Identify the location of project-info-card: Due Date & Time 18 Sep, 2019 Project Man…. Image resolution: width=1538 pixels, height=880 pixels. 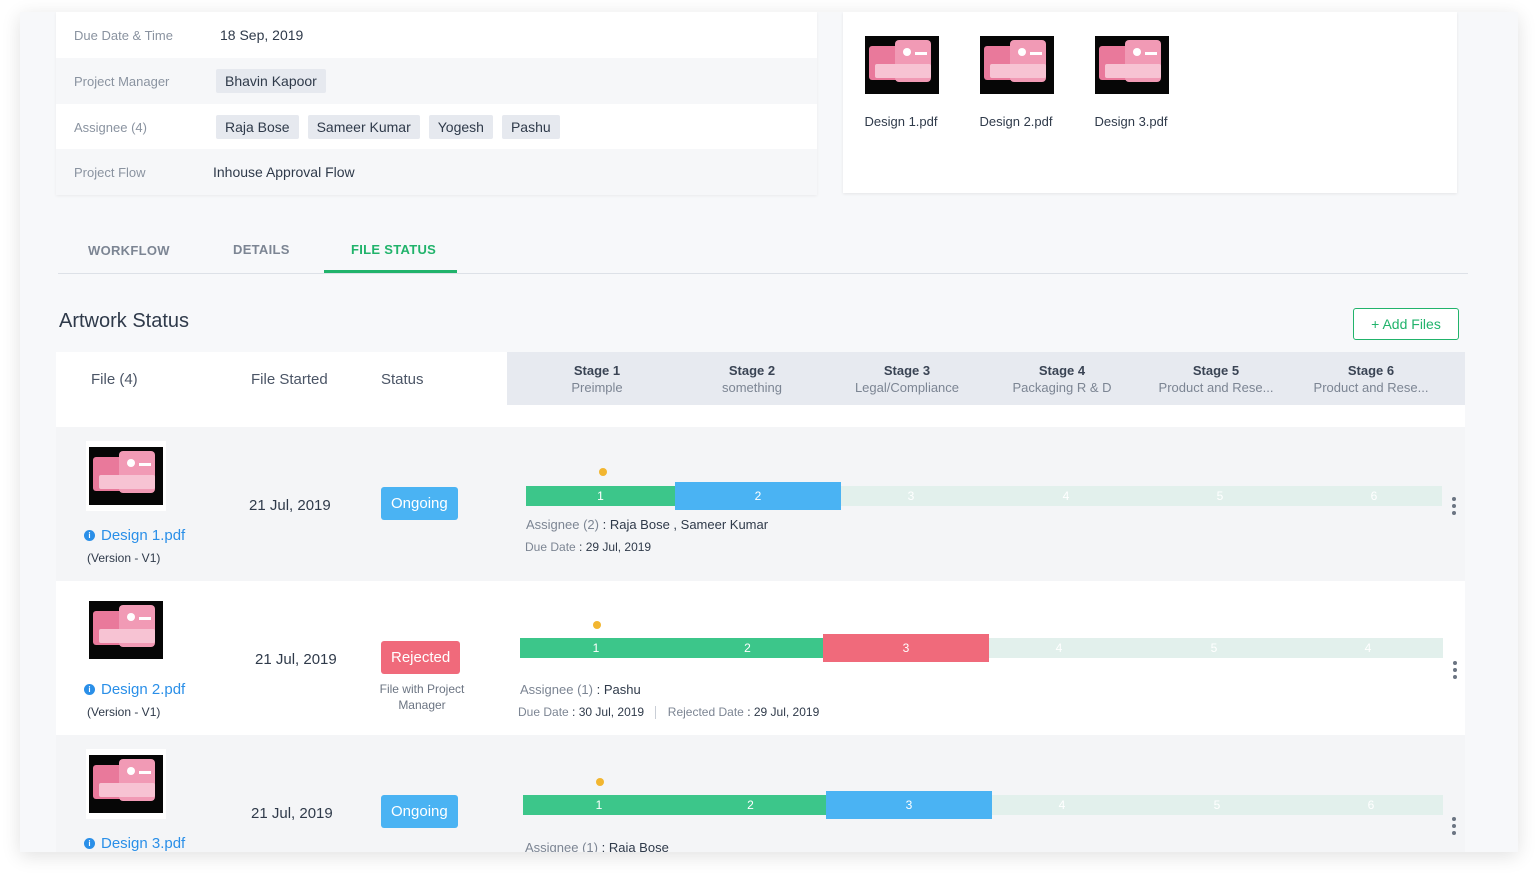
(436, 103).